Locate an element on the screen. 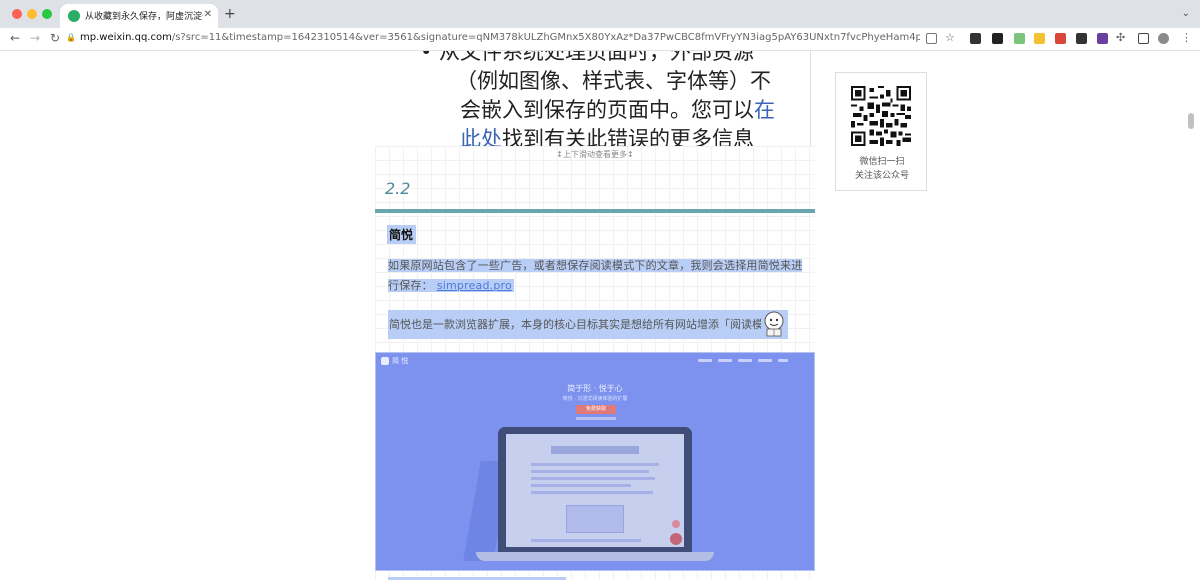  reading-face-icon is located at coordinates (774, 324).